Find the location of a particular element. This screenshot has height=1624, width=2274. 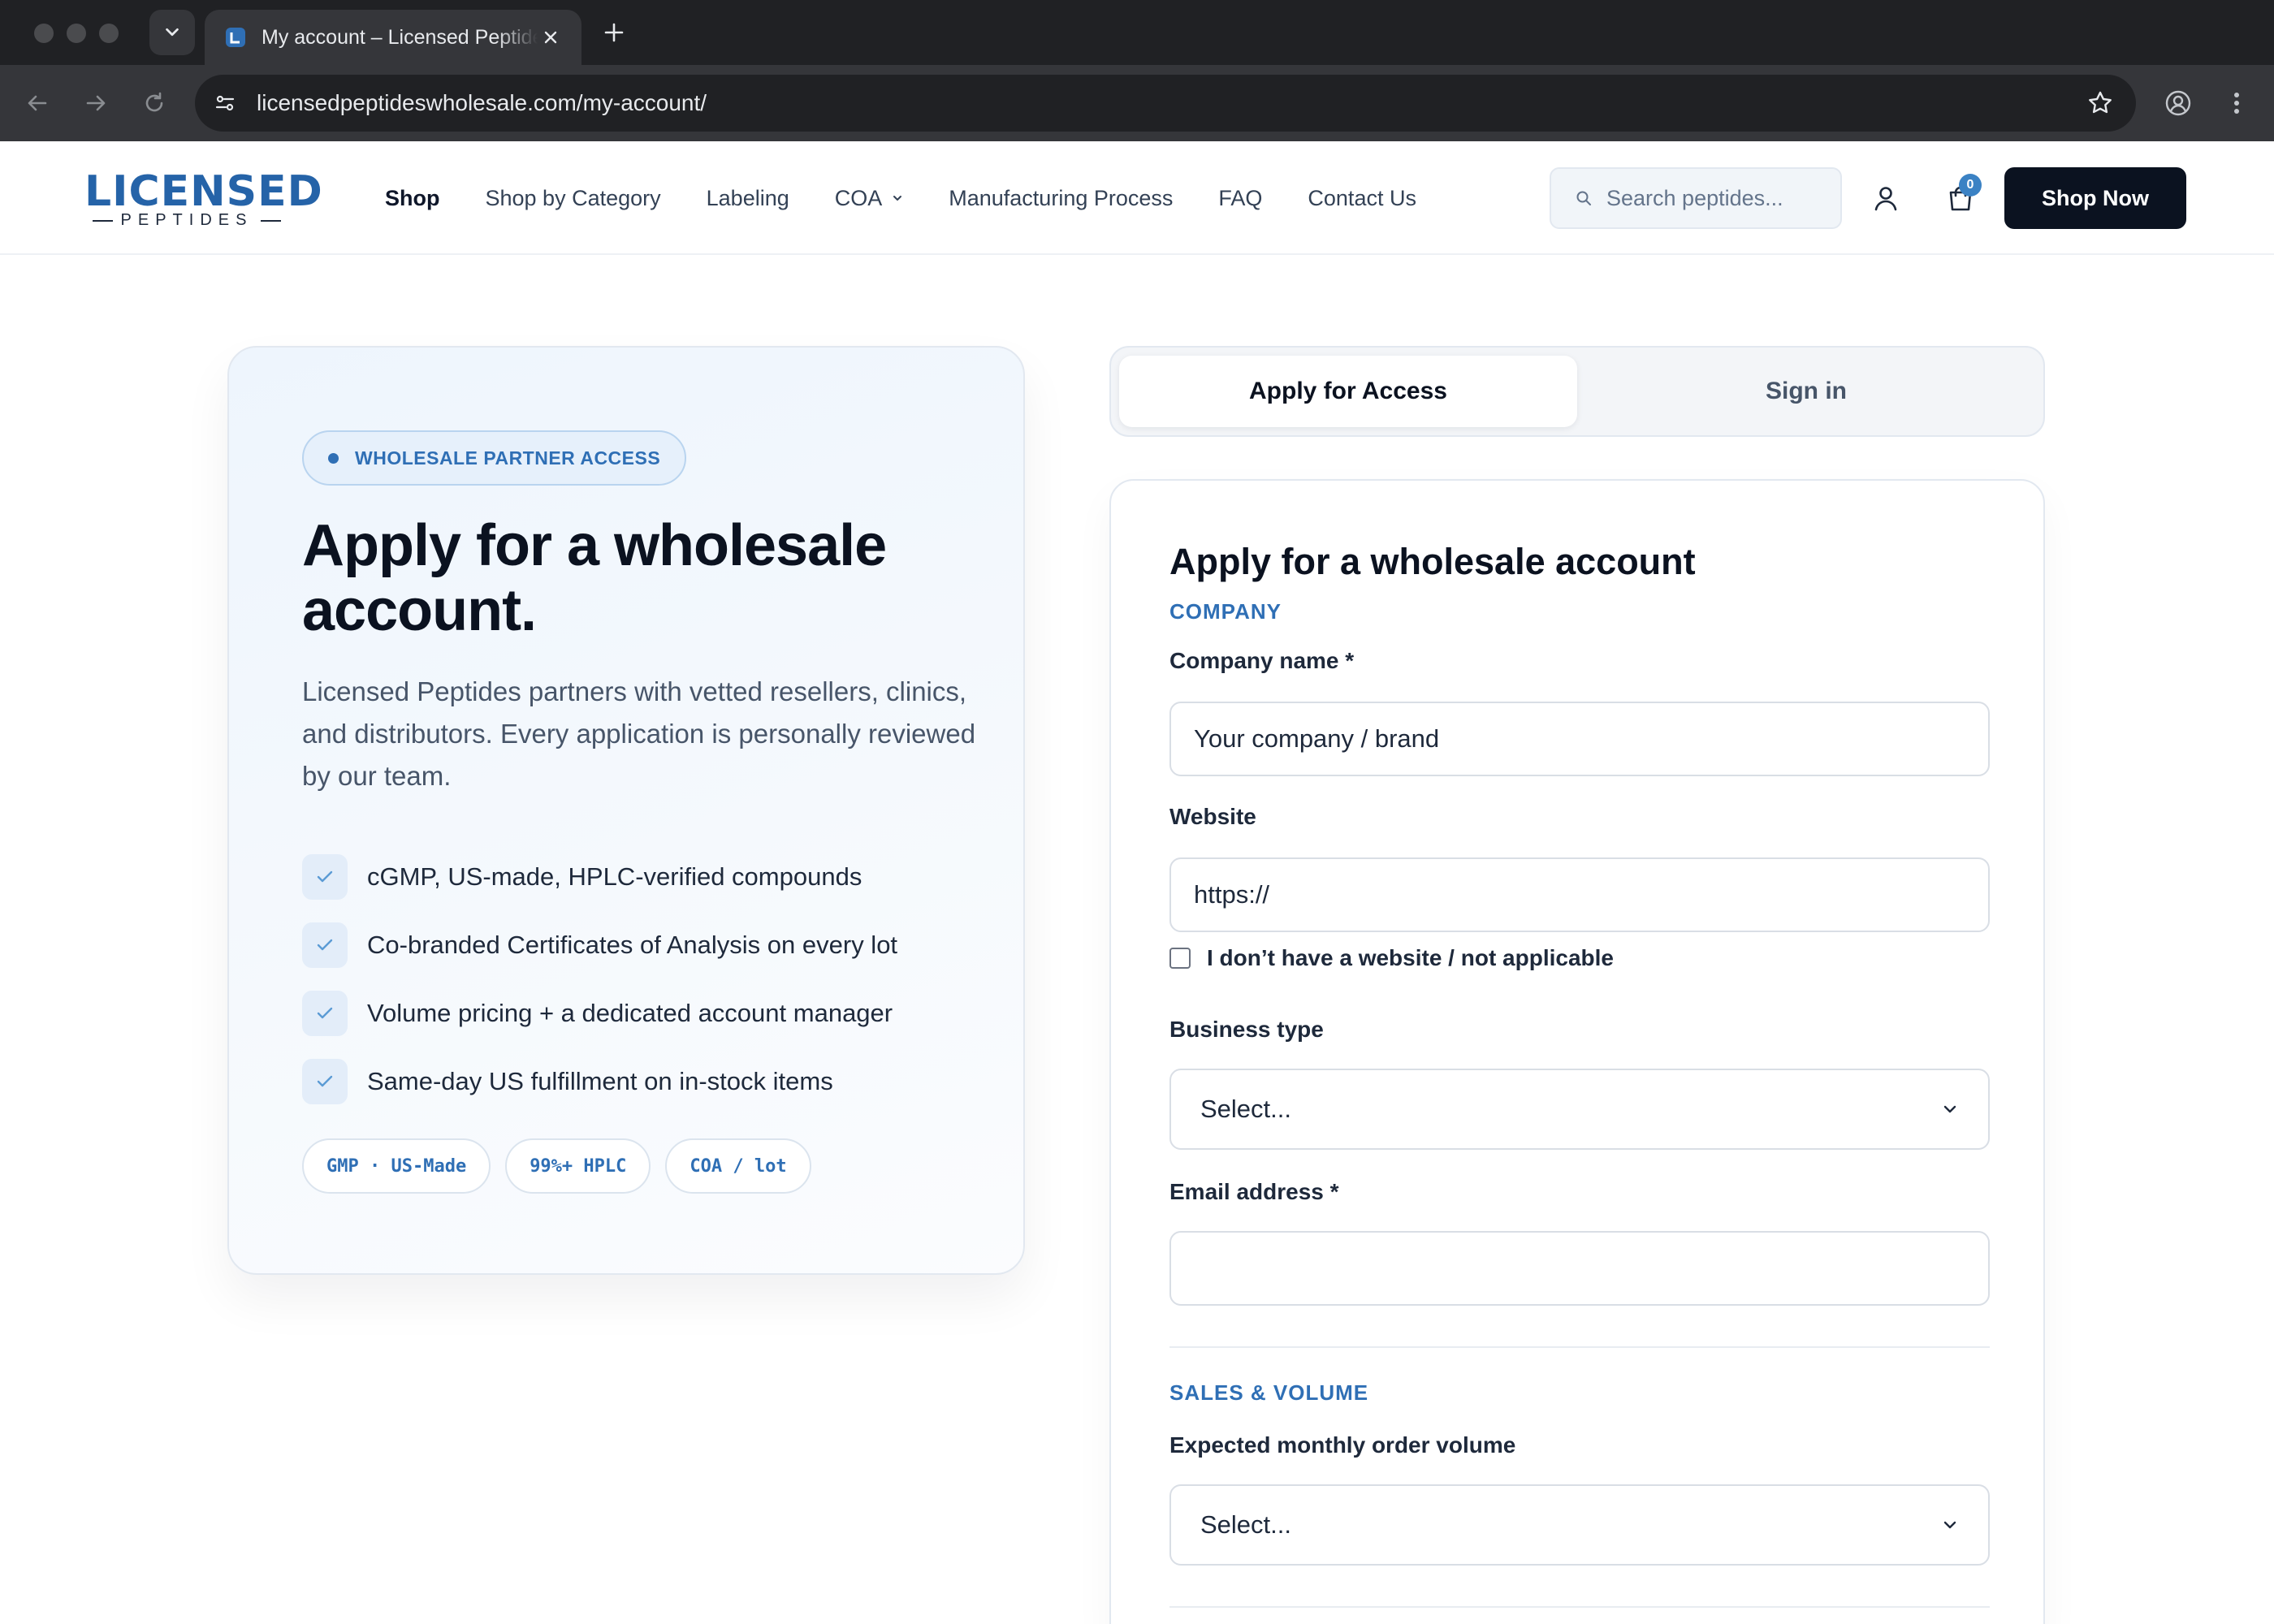

company-name-label: Company name * is located at coordinates (1262, 661).